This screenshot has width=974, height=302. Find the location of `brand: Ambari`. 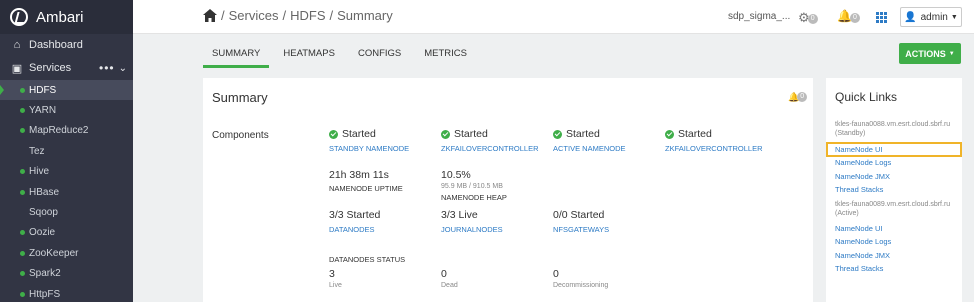

brand: Ambari is located at coordinates (66, 17).